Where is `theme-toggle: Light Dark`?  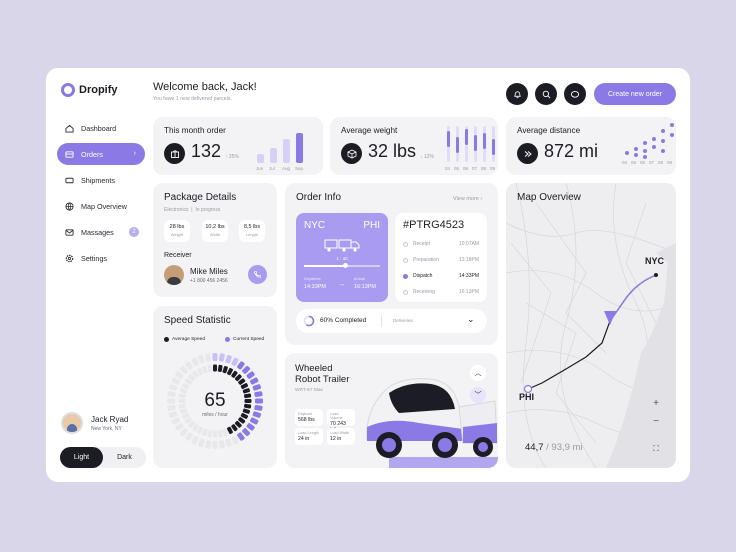
theme-toggle: Light Dark is located at coordinates (103, 457).